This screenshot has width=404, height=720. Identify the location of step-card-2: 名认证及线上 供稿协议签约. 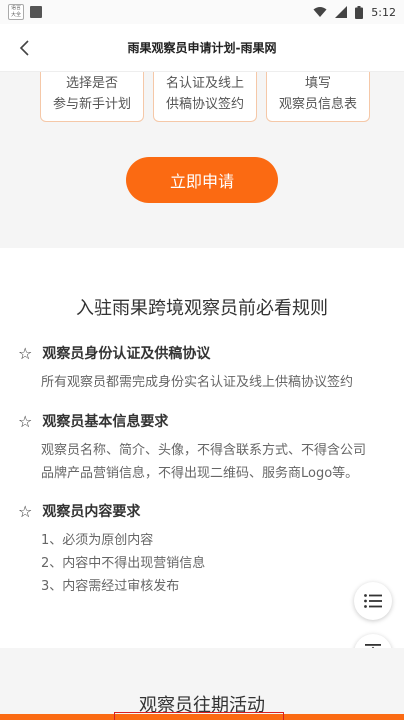
(205, 97).